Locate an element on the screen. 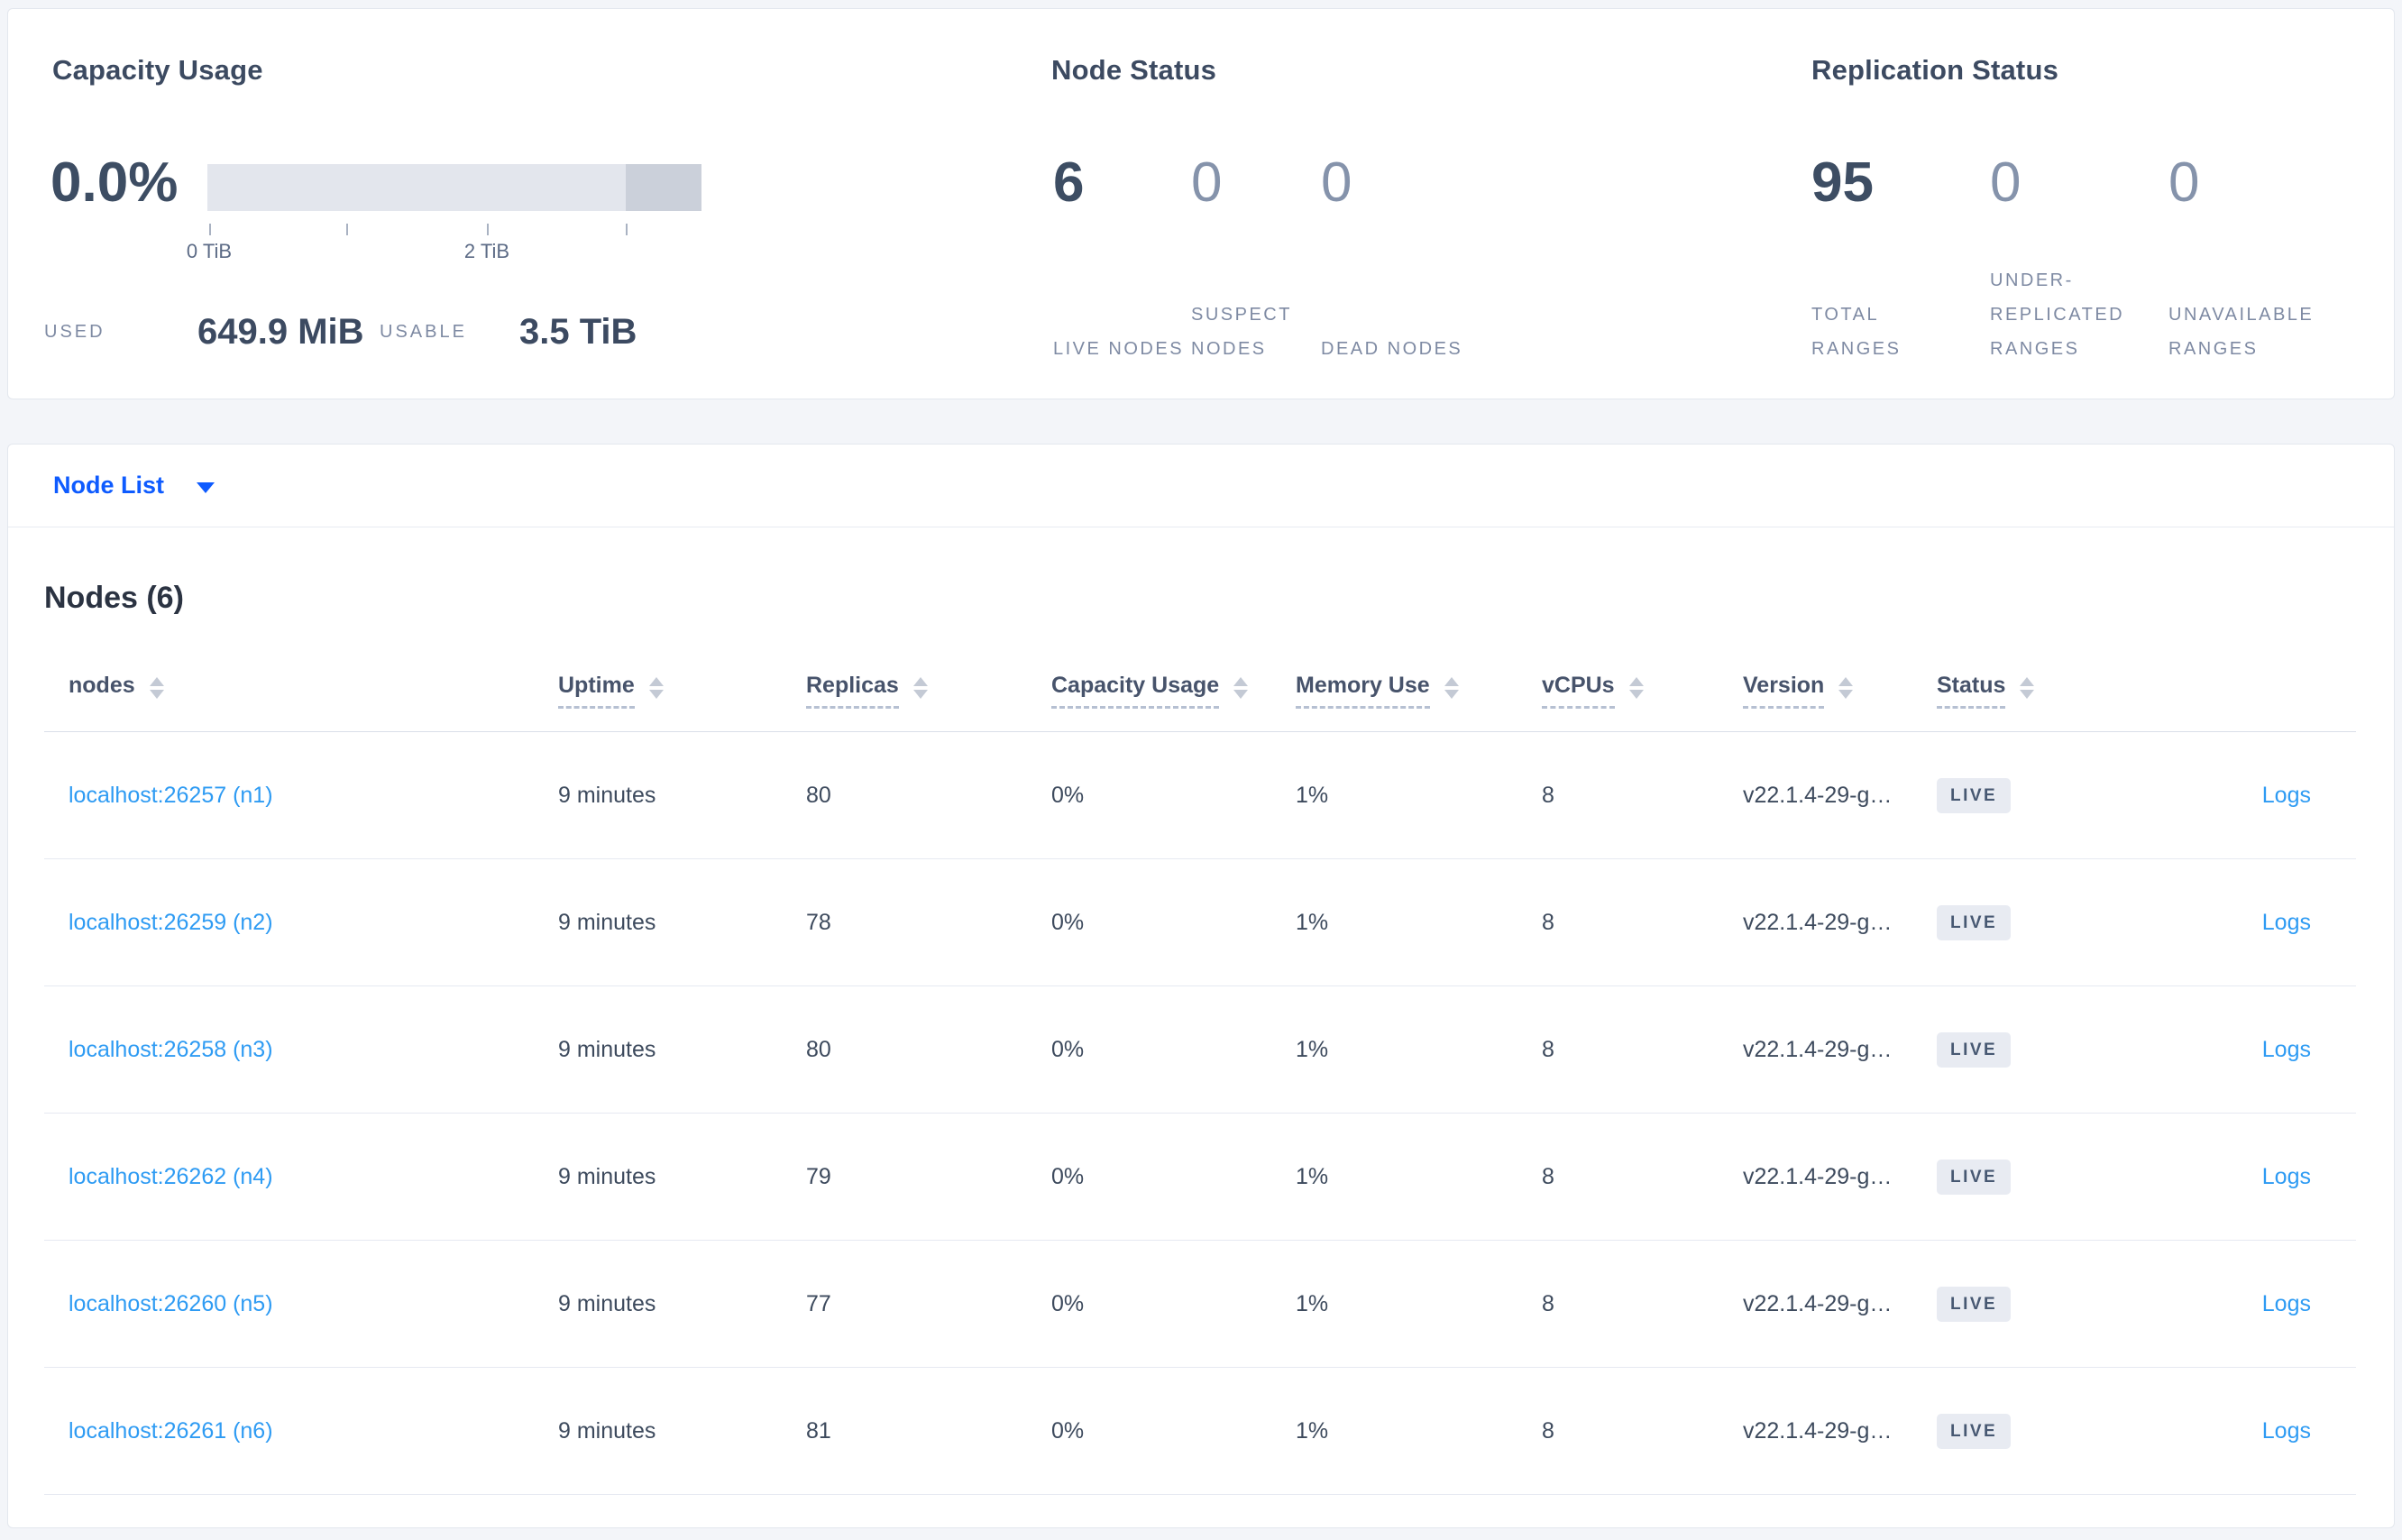  node-cell: localhost:26260 (n5) is located at coordinates (301, 1304).